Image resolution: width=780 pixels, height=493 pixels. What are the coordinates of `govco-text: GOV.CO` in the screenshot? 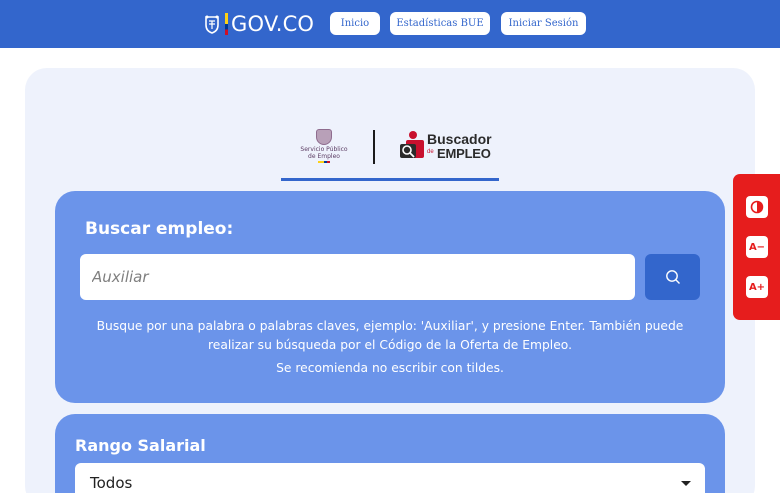 It's located at (273, 24).